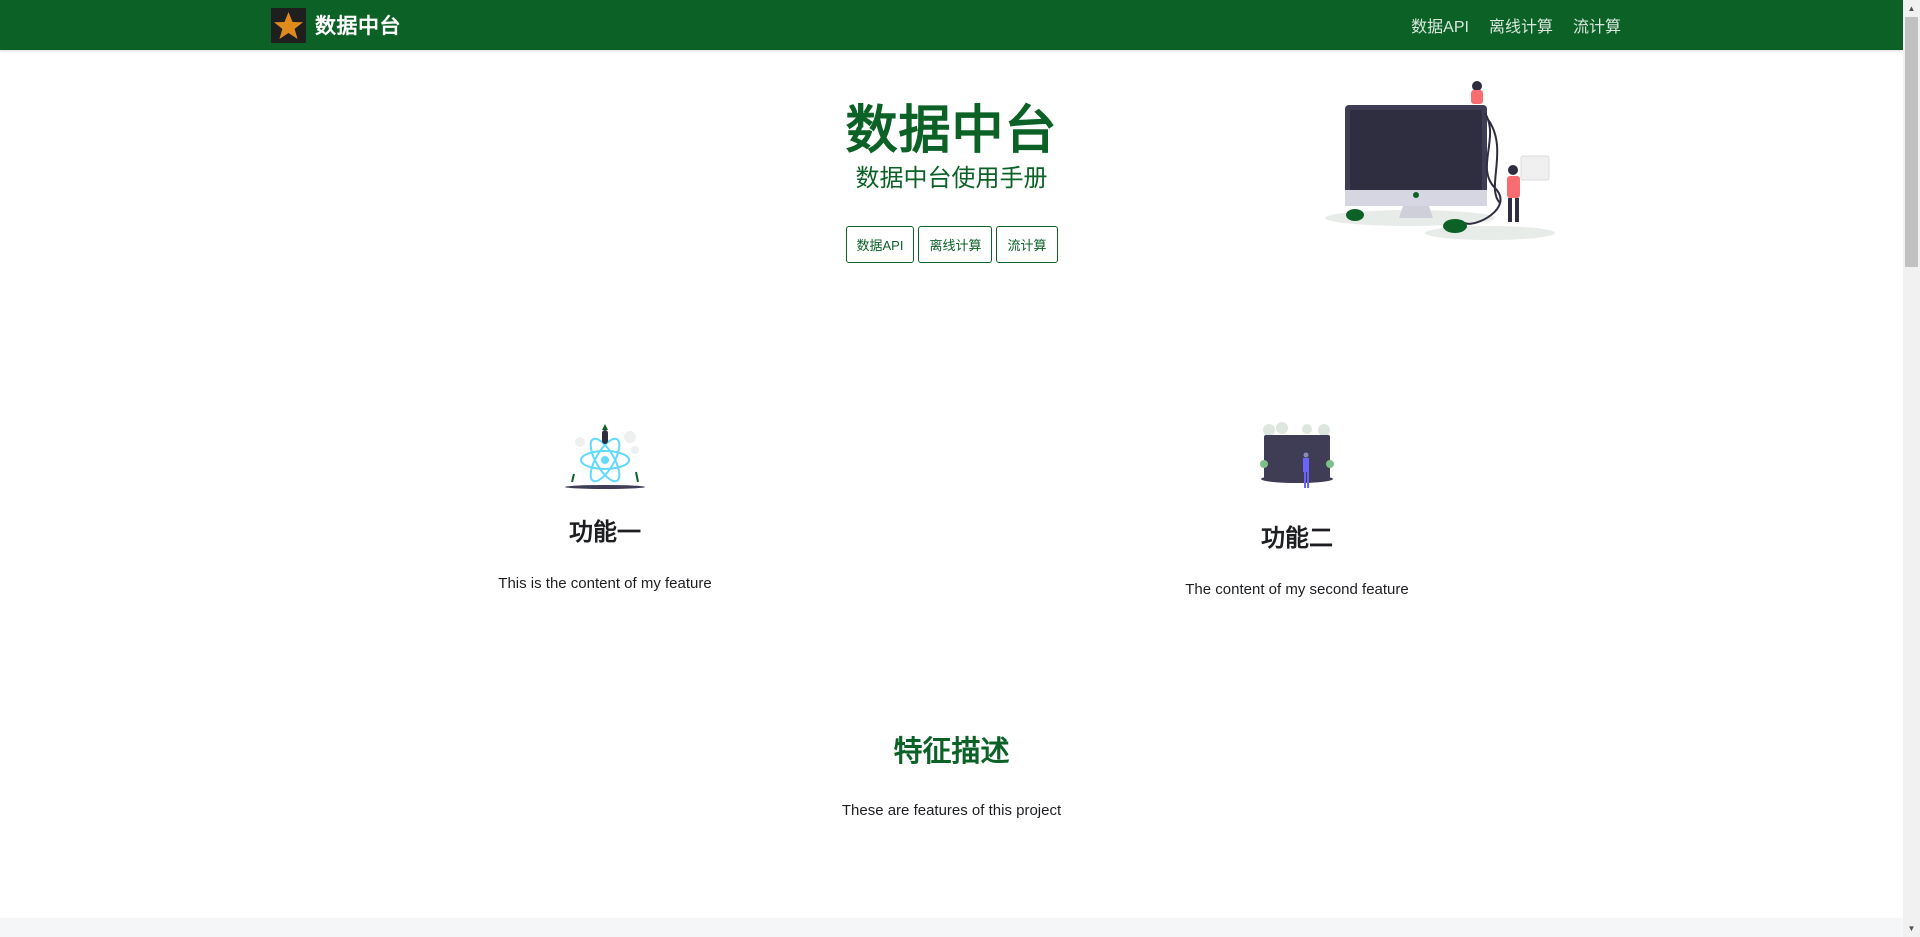 The width and height of the screenshot is (1920, 937). I want to click on scrollbar-thumb, so click(1911, 142).